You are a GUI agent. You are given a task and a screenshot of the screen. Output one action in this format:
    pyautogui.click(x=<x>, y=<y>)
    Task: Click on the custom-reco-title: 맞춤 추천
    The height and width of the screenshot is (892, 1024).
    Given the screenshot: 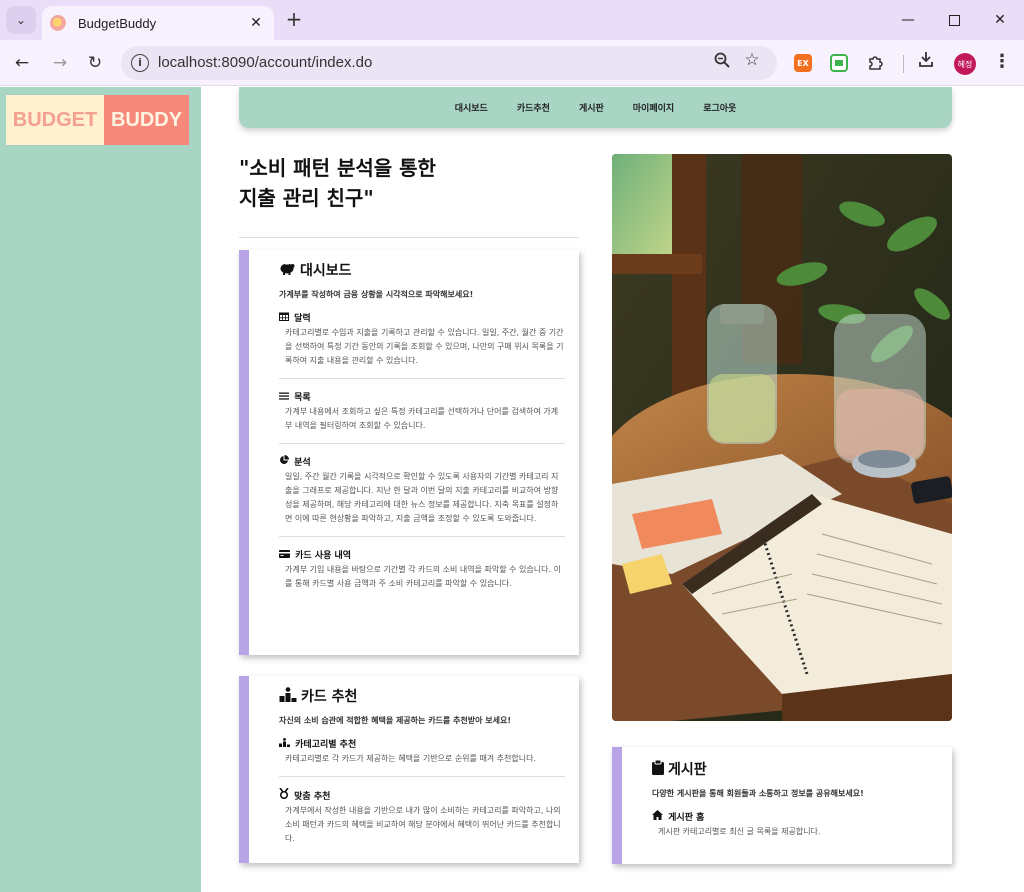 What is the action you would take?
    pyautogui.click(x=312, y=797)
    